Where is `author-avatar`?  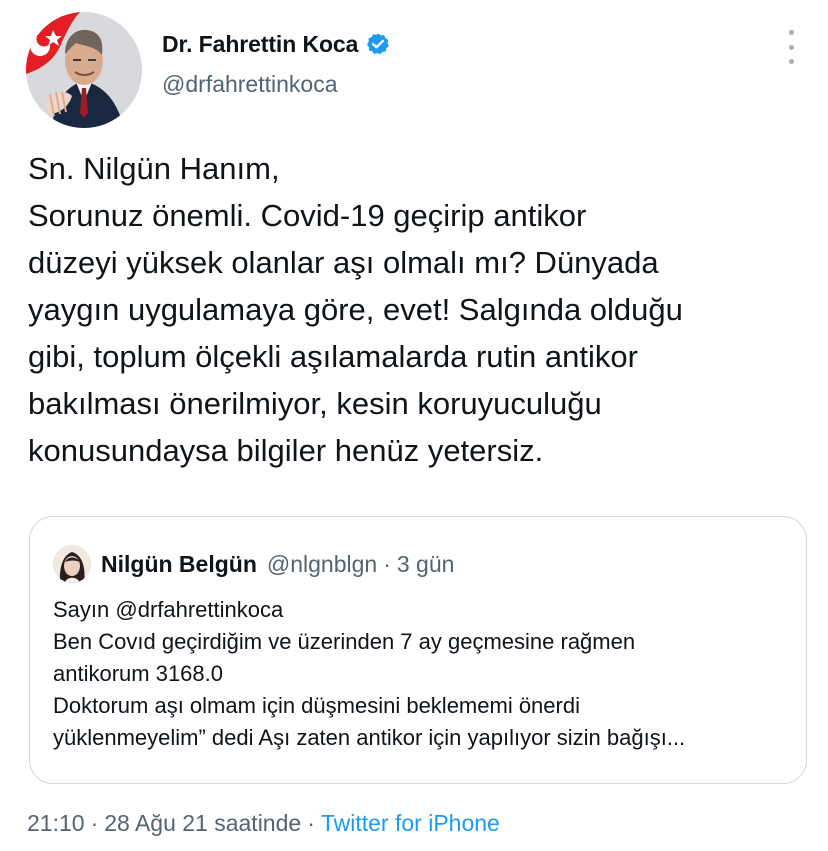
author-avatar is located at coordinates (84, 70).